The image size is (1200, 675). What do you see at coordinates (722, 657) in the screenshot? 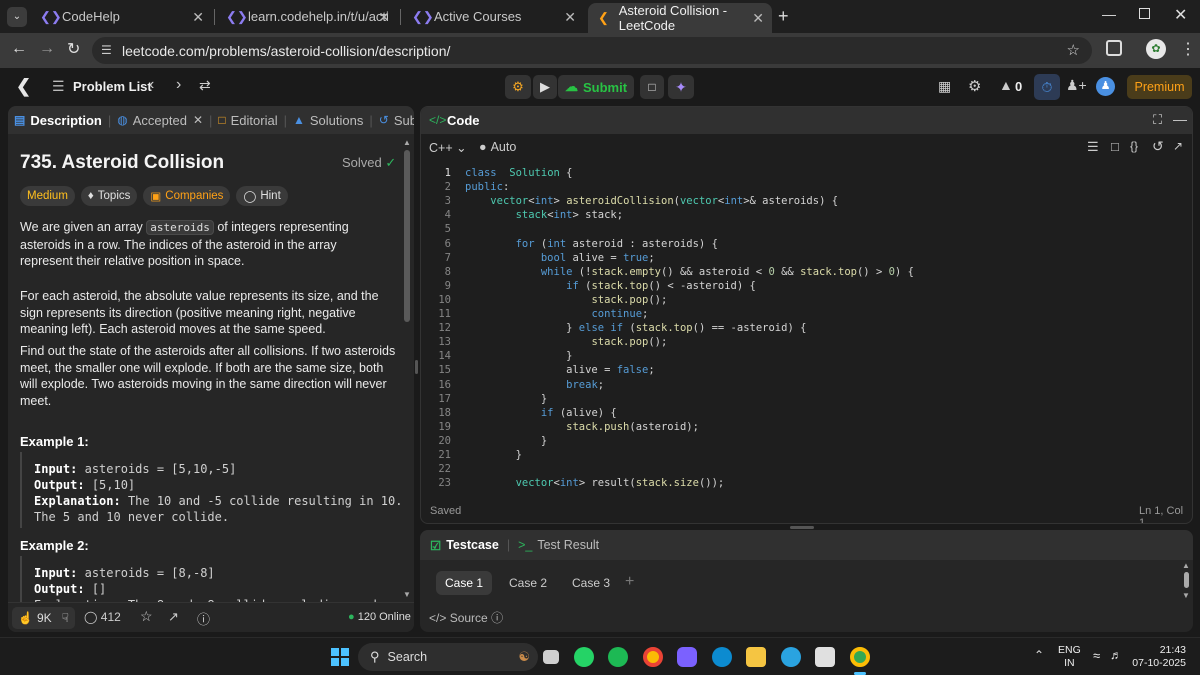
I see `edge-icon` at bounding box center [722, 657].